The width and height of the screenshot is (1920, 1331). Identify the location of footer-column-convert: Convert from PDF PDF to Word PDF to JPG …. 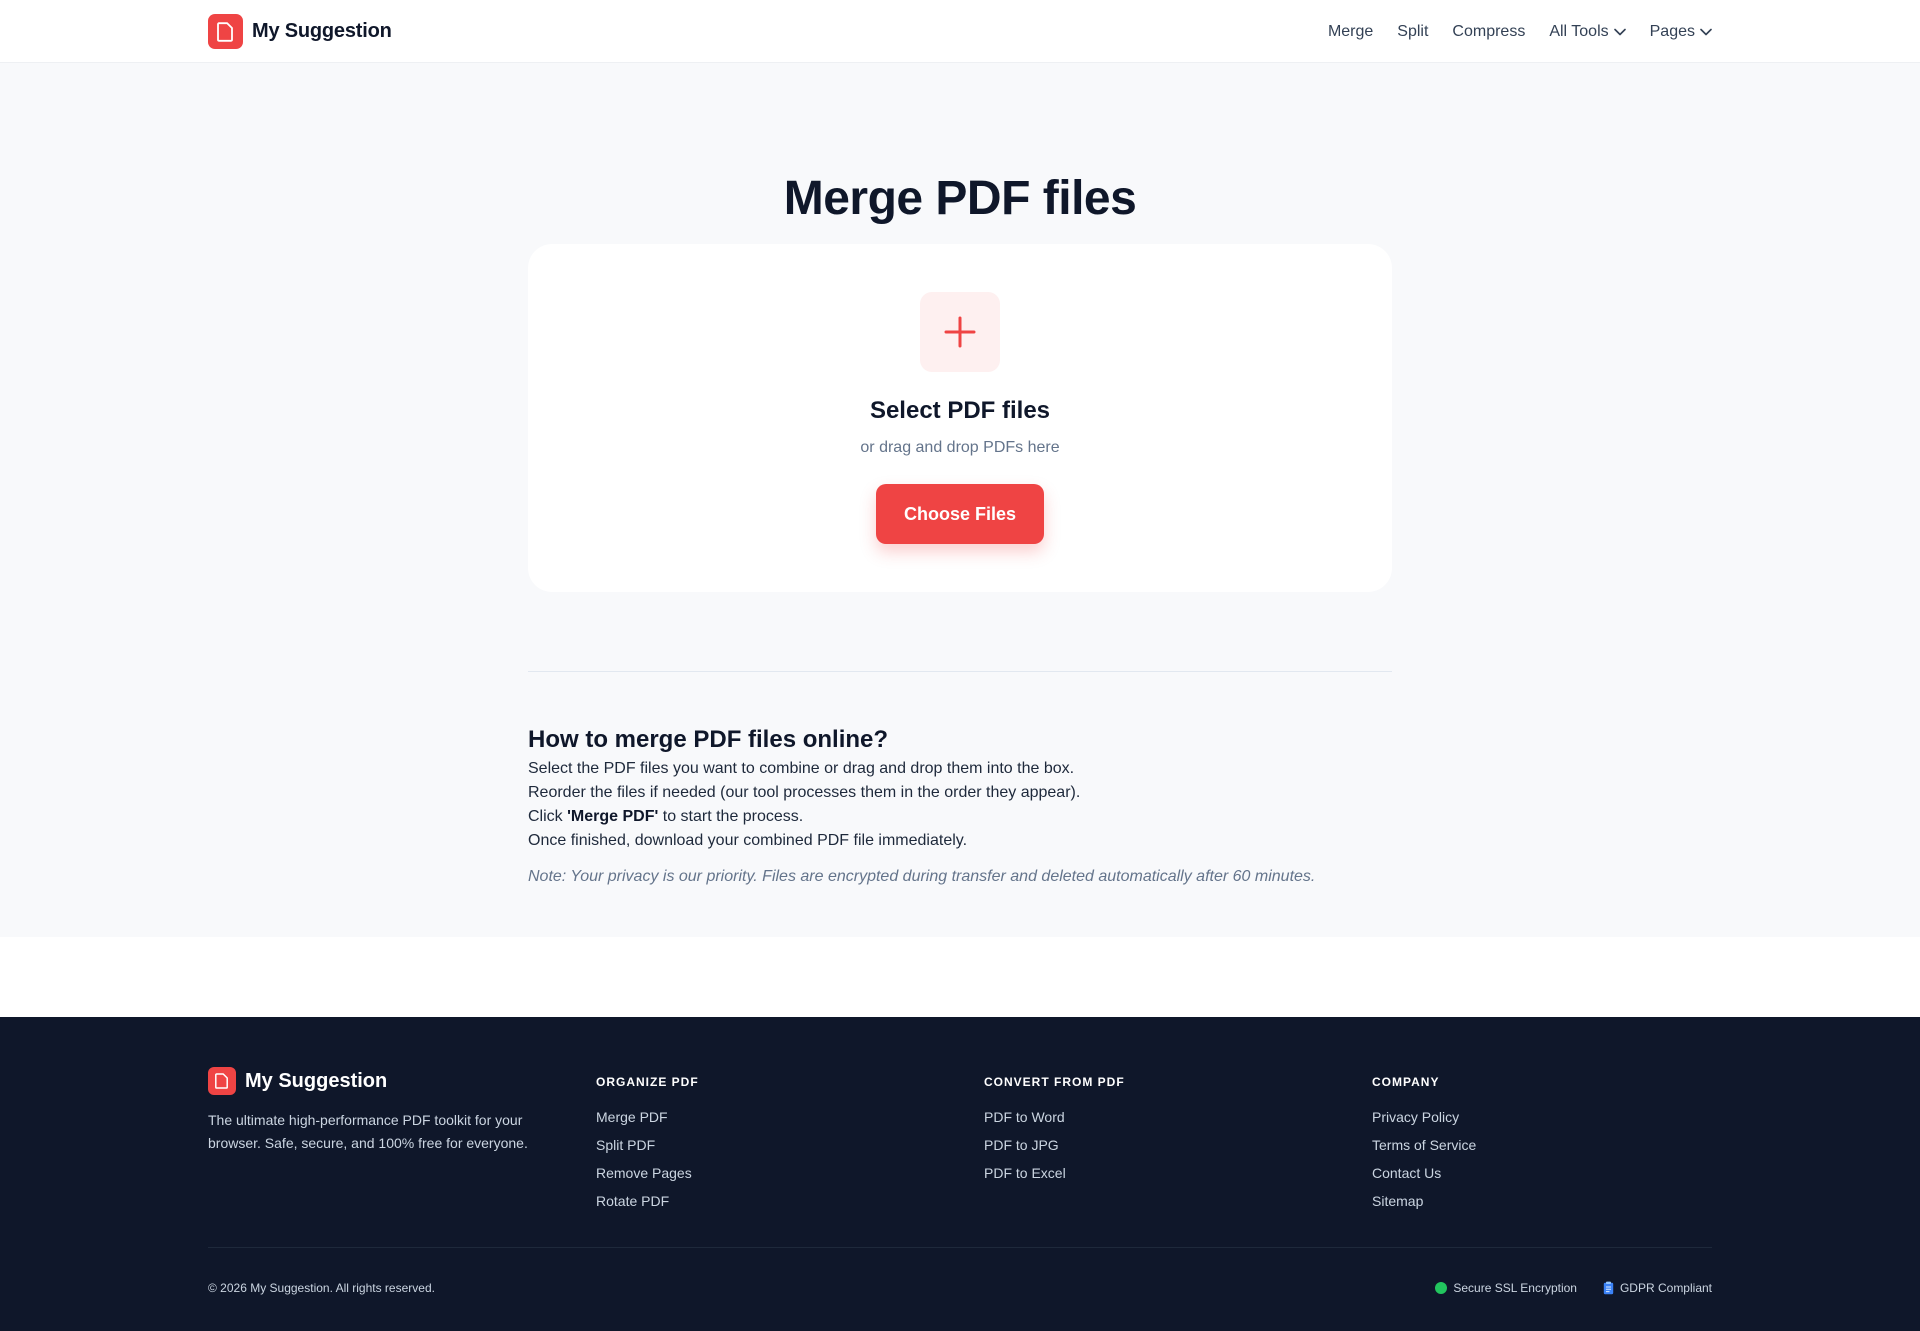
(1054, 1131).